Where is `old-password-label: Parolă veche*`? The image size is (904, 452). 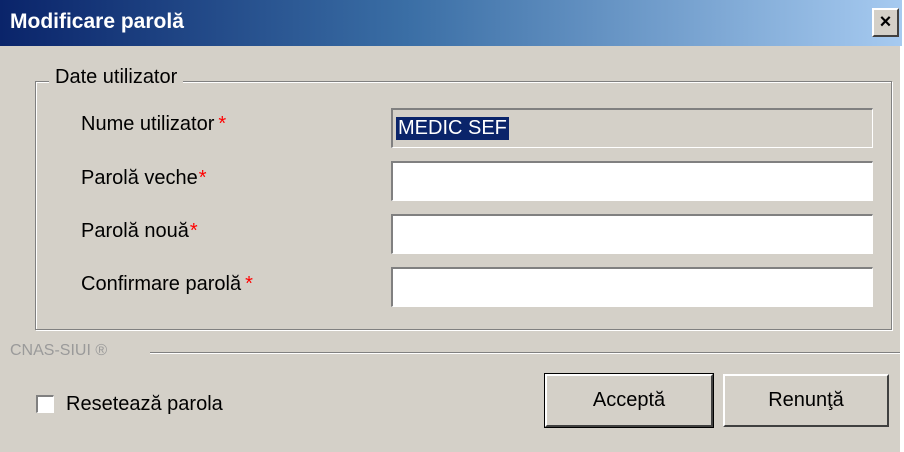
old-password-label: Parolă veche* is located at coordinates (144, 178).